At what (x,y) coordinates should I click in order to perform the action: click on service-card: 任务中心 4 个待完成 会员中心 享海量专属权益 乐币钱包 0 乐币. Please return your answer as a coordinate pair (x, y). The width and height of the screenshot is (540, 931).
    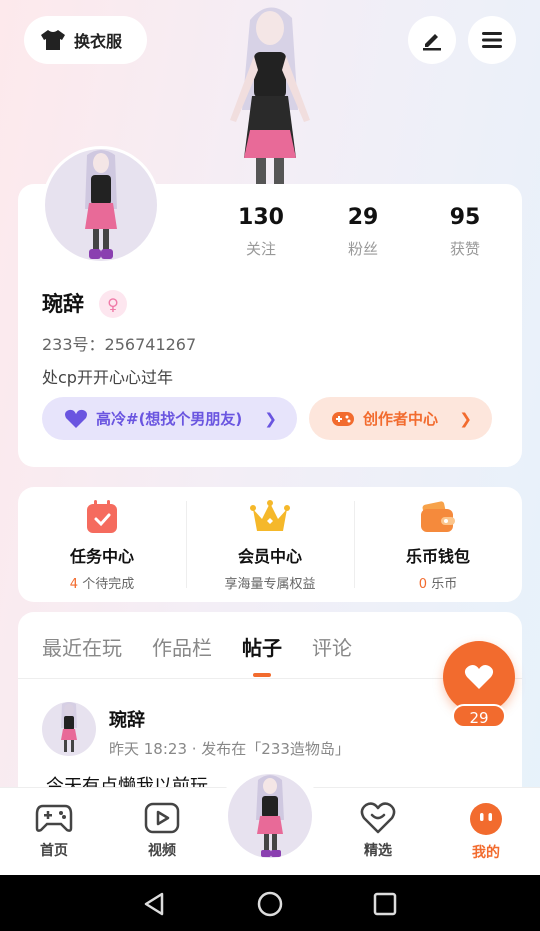
    Looking at the image, I should click on (270, 544).